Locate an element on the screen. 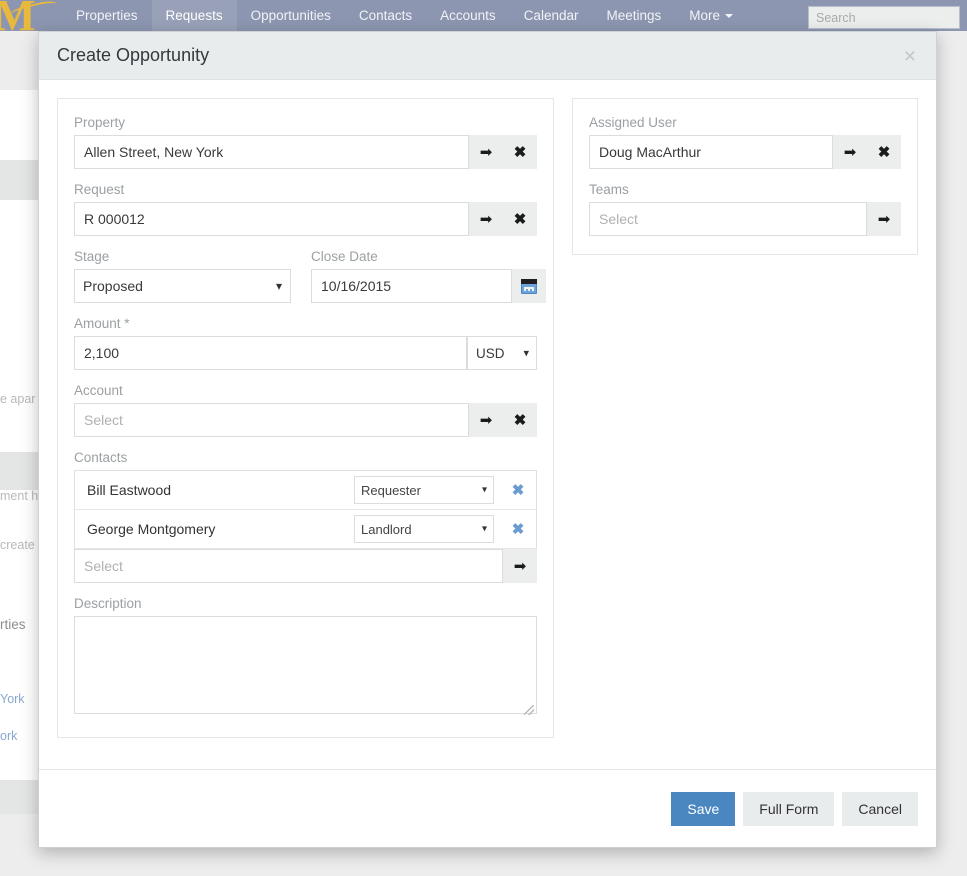 Image resolution: width=967 pixels, height=876 pixels. account-input is located at coordinates (271, 420).